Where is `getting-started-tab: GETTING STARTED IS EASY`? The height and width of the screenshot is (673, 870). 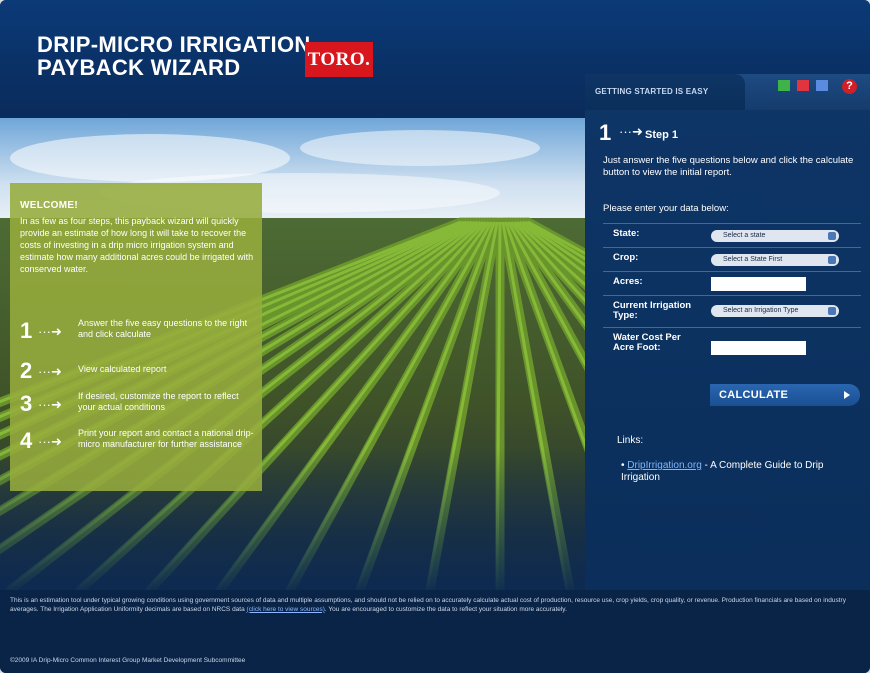 getting-started-tab: GETTING STARTED IS EASY is located at coordinates (665, 92).